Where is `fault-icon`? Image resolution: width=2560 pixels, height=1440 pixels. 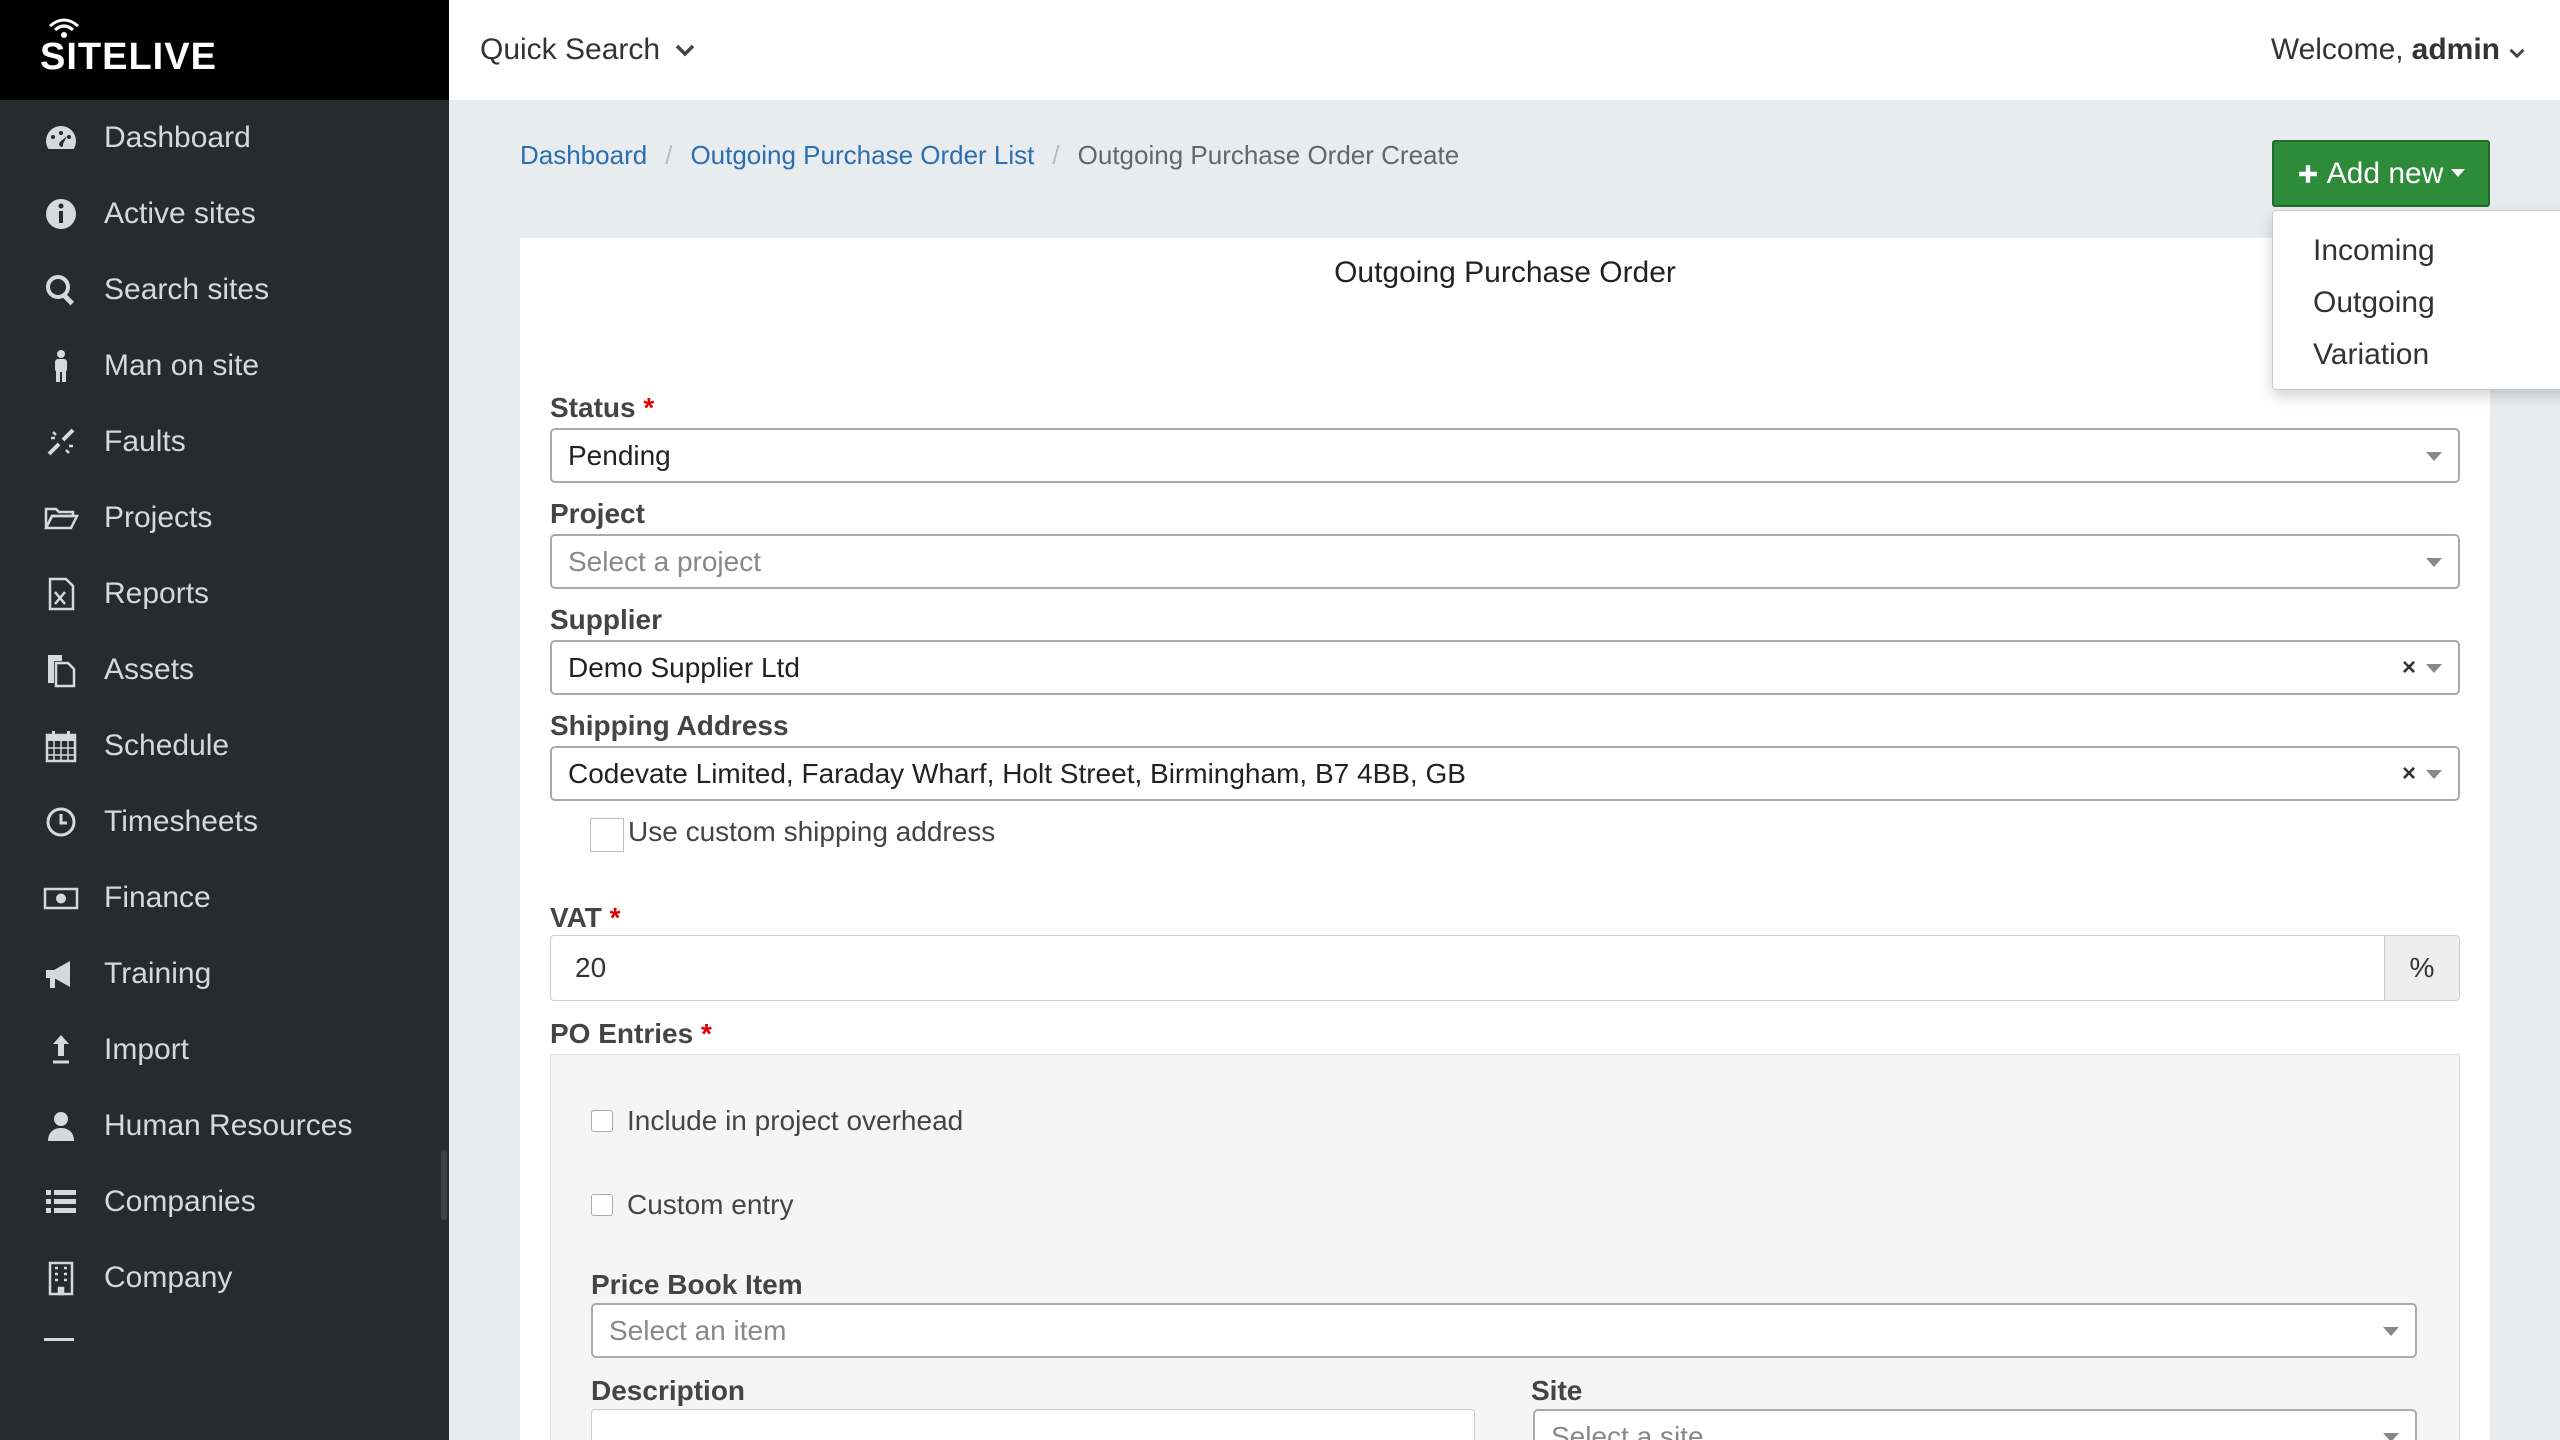
fault-icon is located at coordinates (61, 442).